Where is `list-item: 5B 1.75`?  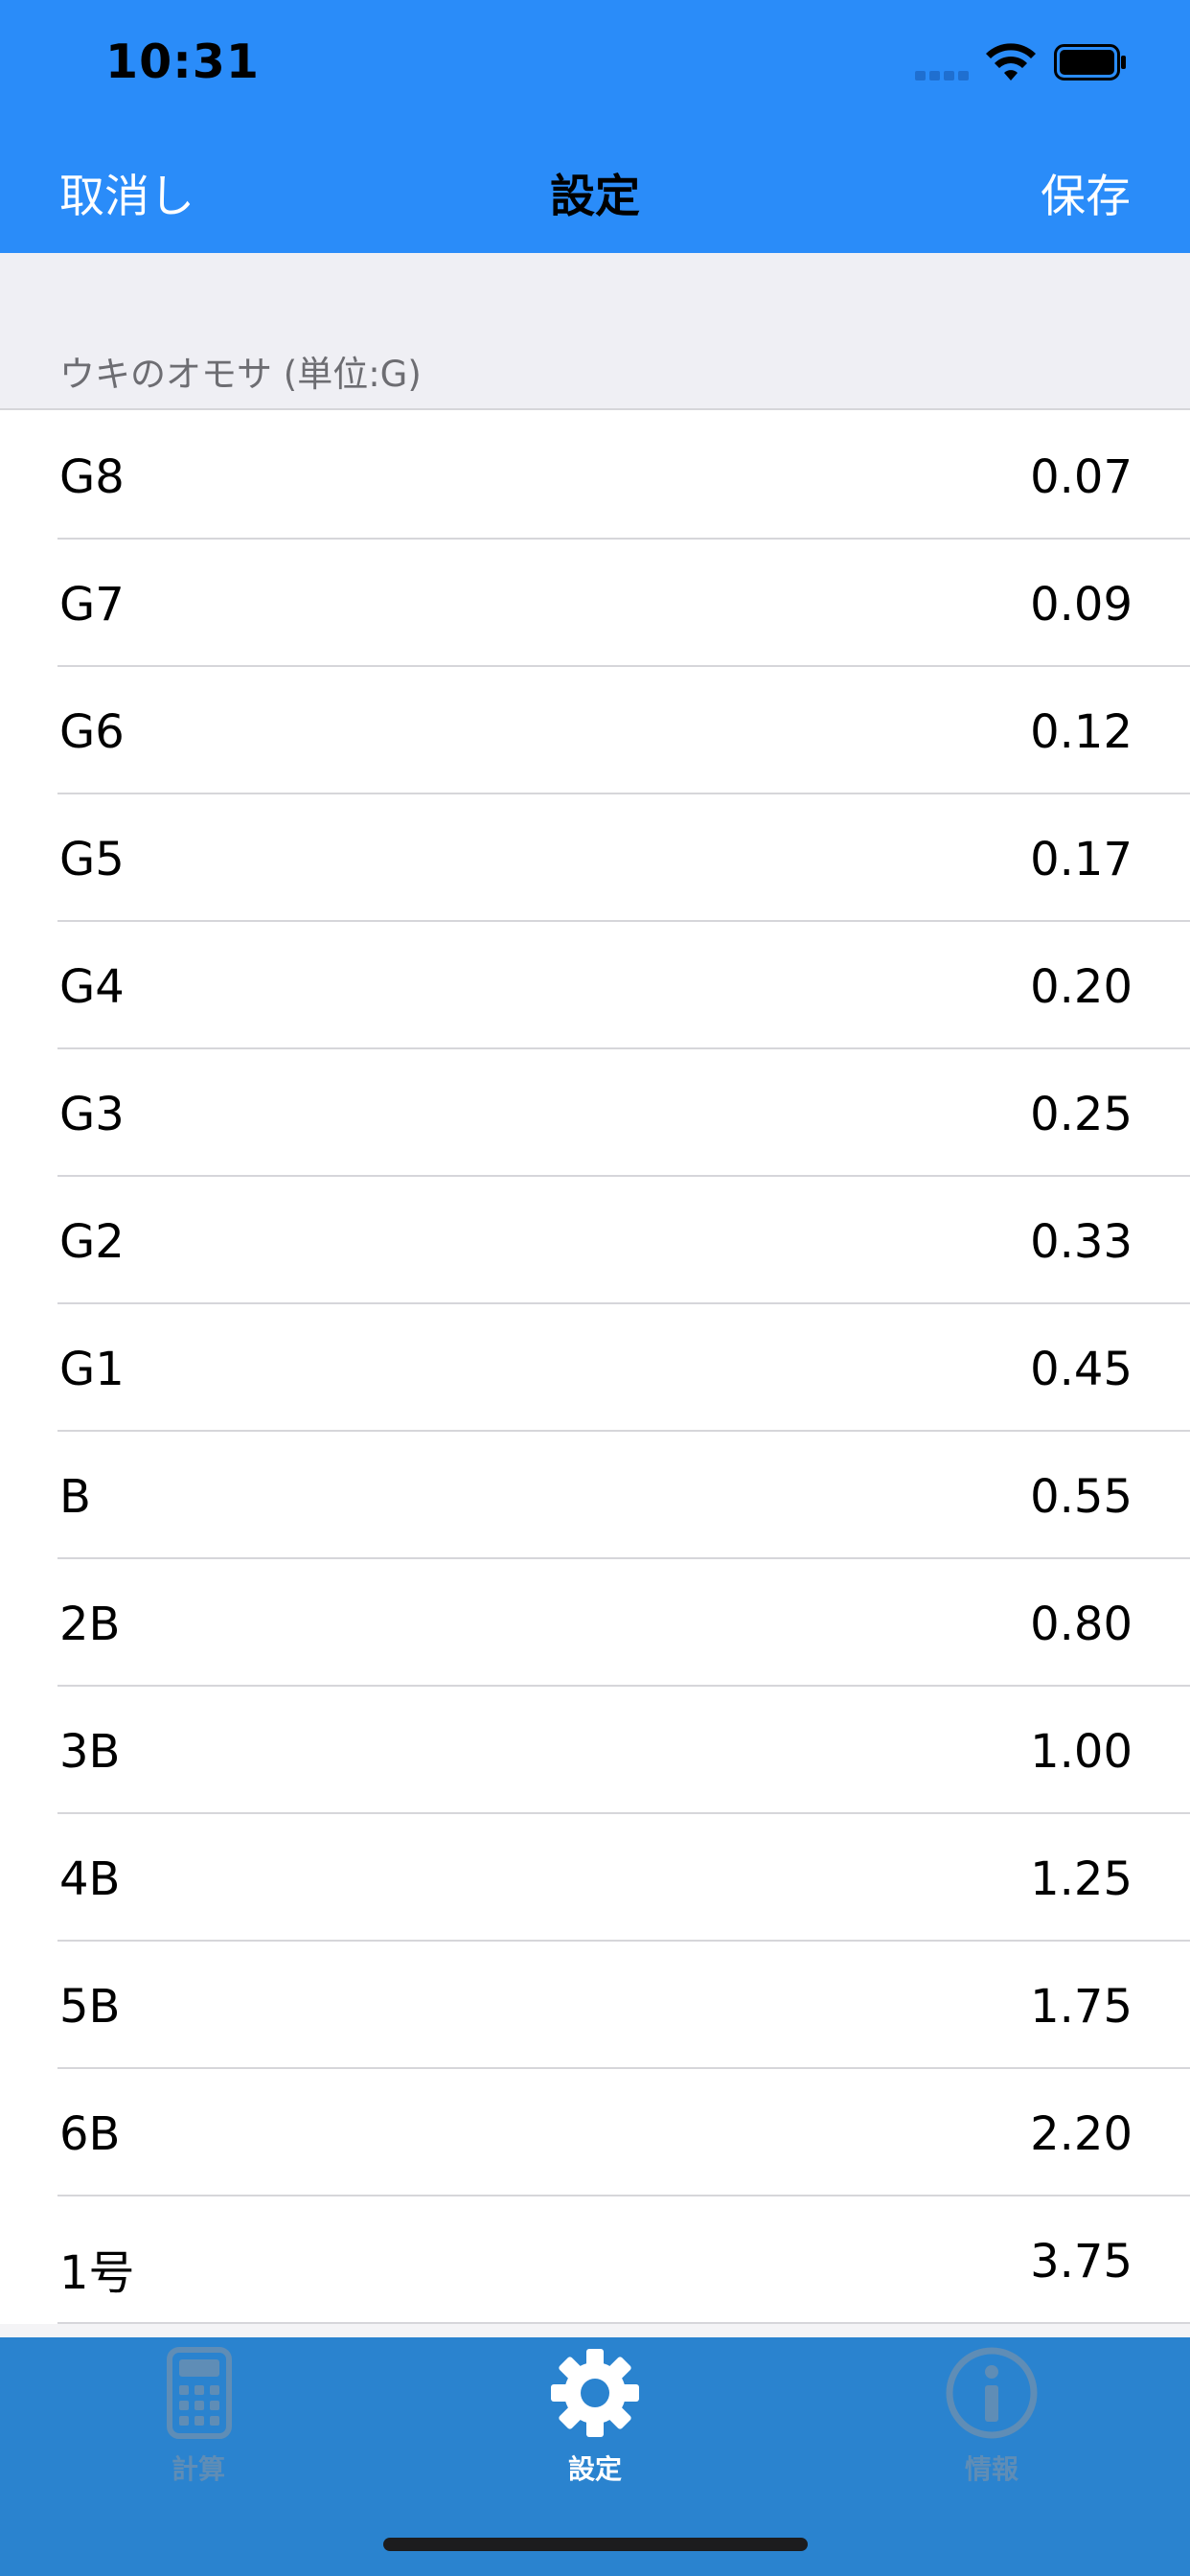 list-item: 5B 1.75 is located at coordinates (595, 2005).